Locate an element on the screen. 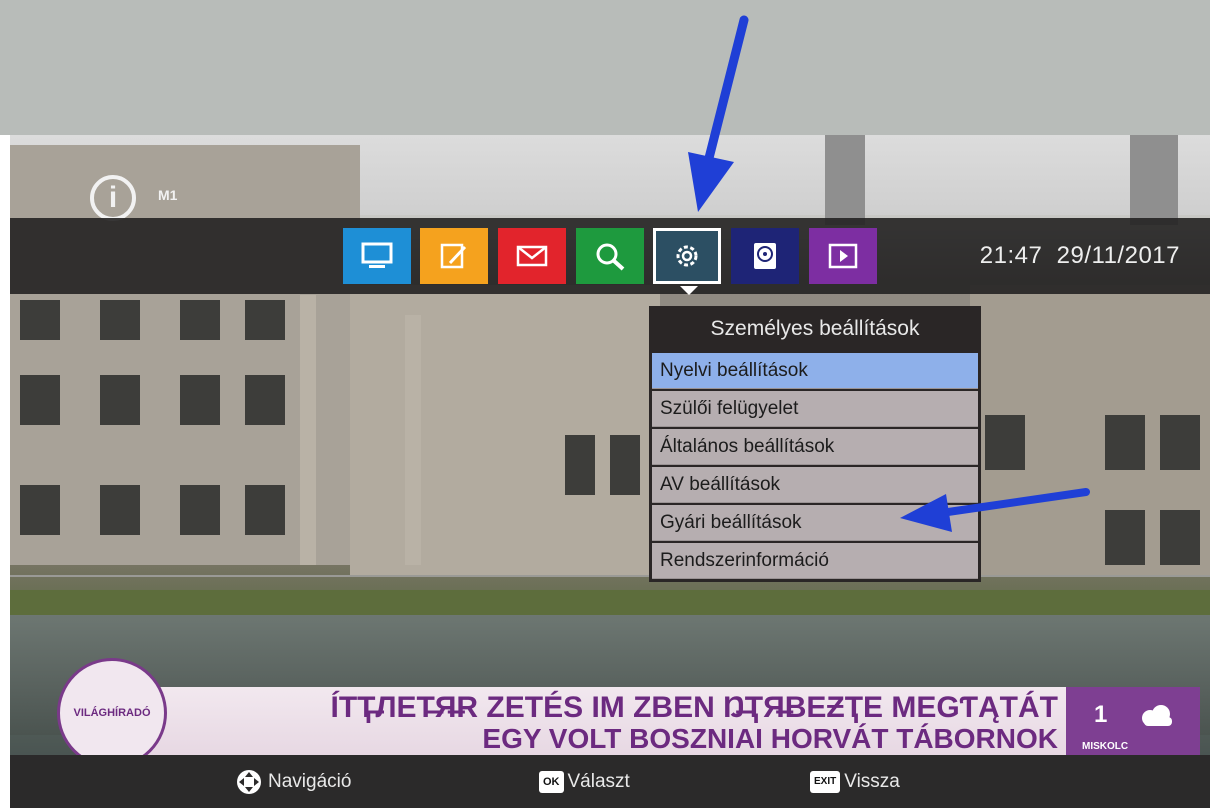 This screenshot has height=808, width=1210. hint-ok: OK Választ is located at coordinates (584, 781).